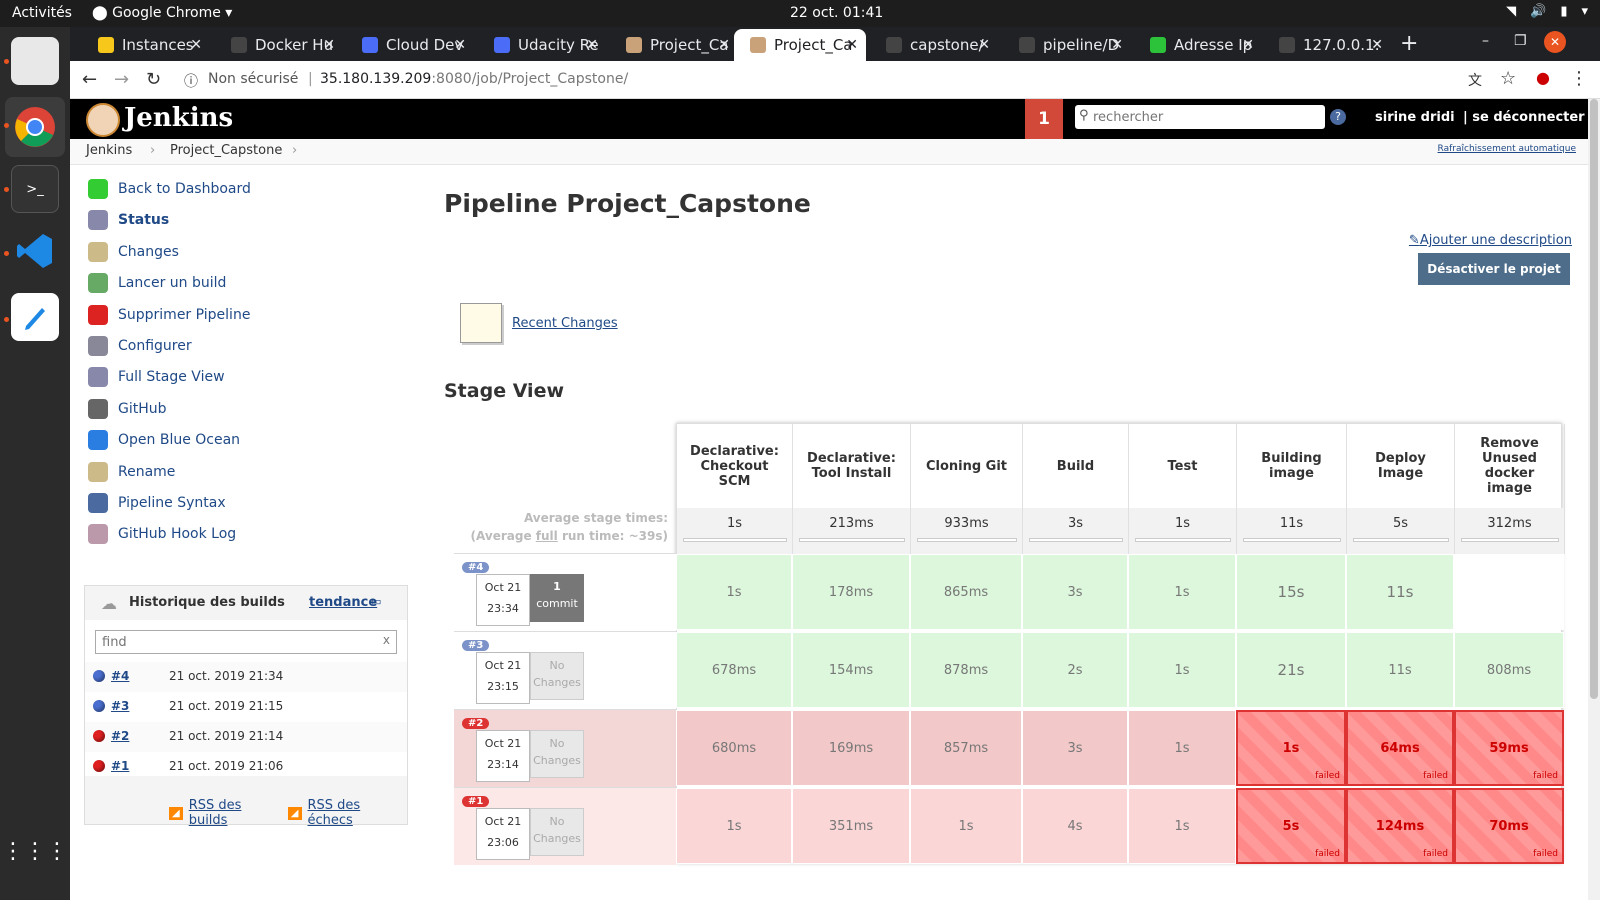 The height and width of the screenshot is (900, 1600). Describe the element at coordinates (246, 737) in the screenshot. I see `build-row: #2 21 oct. 2019 21:14` at that location.